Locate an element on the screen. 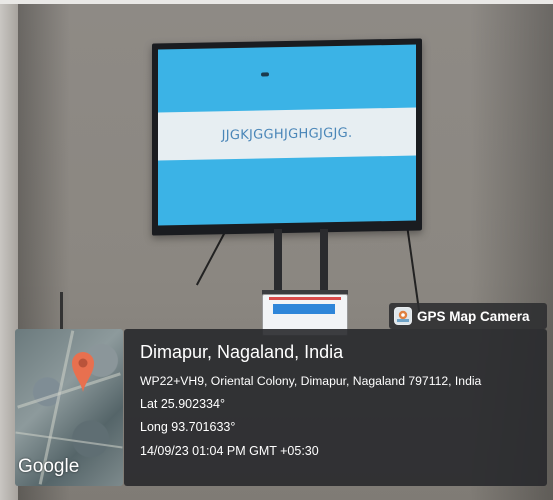 Image resolution: width=553 pixels, height=500 pixels. latitude-text: Lat 25.902334° is located at coordinates (182, 404).